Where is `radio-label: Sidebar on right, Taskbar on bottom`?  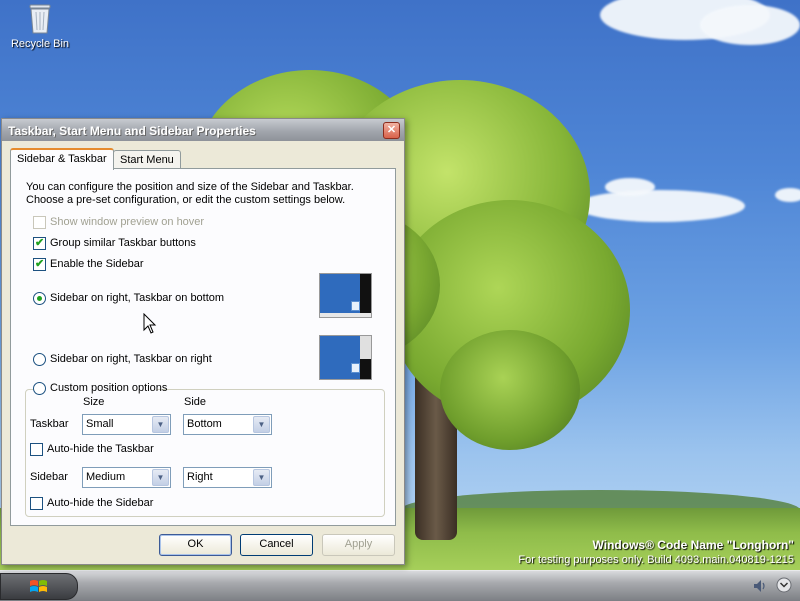
radio-label: Sidebar on right, Taskbar on bottom is located at coordinates (137, 298).